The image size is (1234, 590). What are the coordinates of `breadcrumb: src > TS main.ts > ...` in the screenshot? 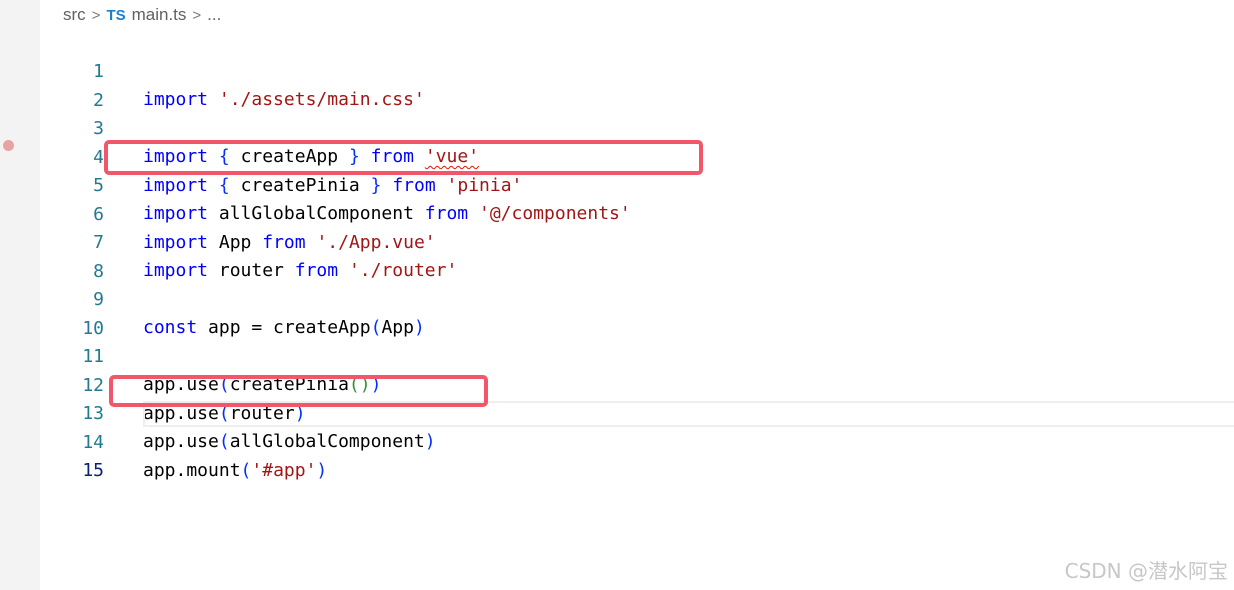 It's located at (142, 15).